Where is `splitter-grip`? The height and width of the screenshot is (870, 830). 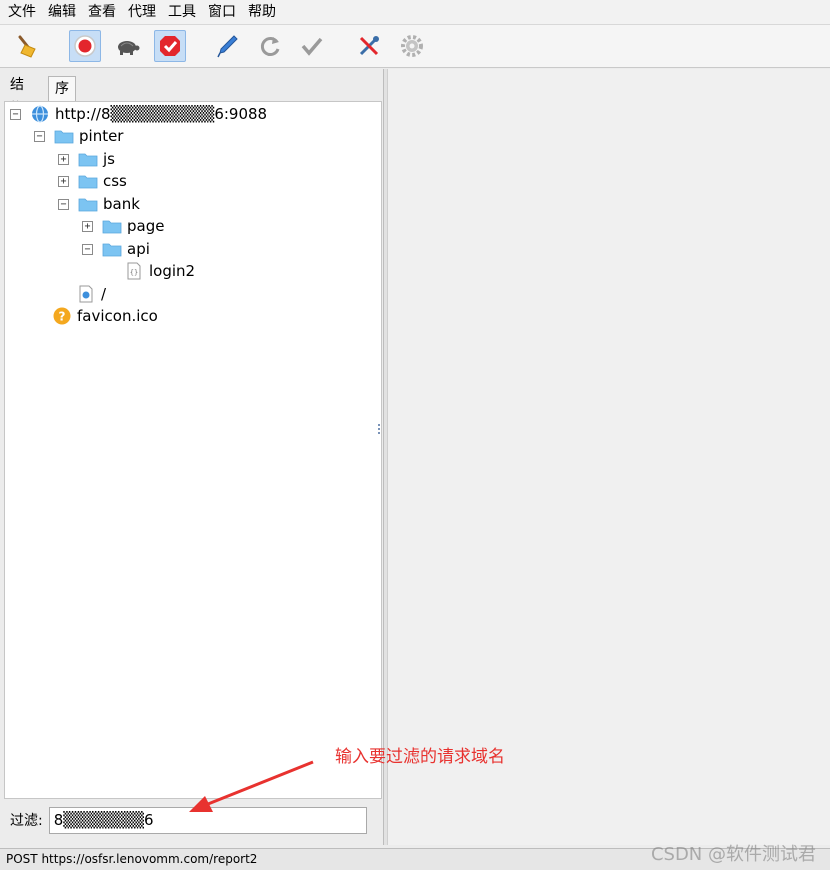
splitter-grip is located at coordinates (379, 429).